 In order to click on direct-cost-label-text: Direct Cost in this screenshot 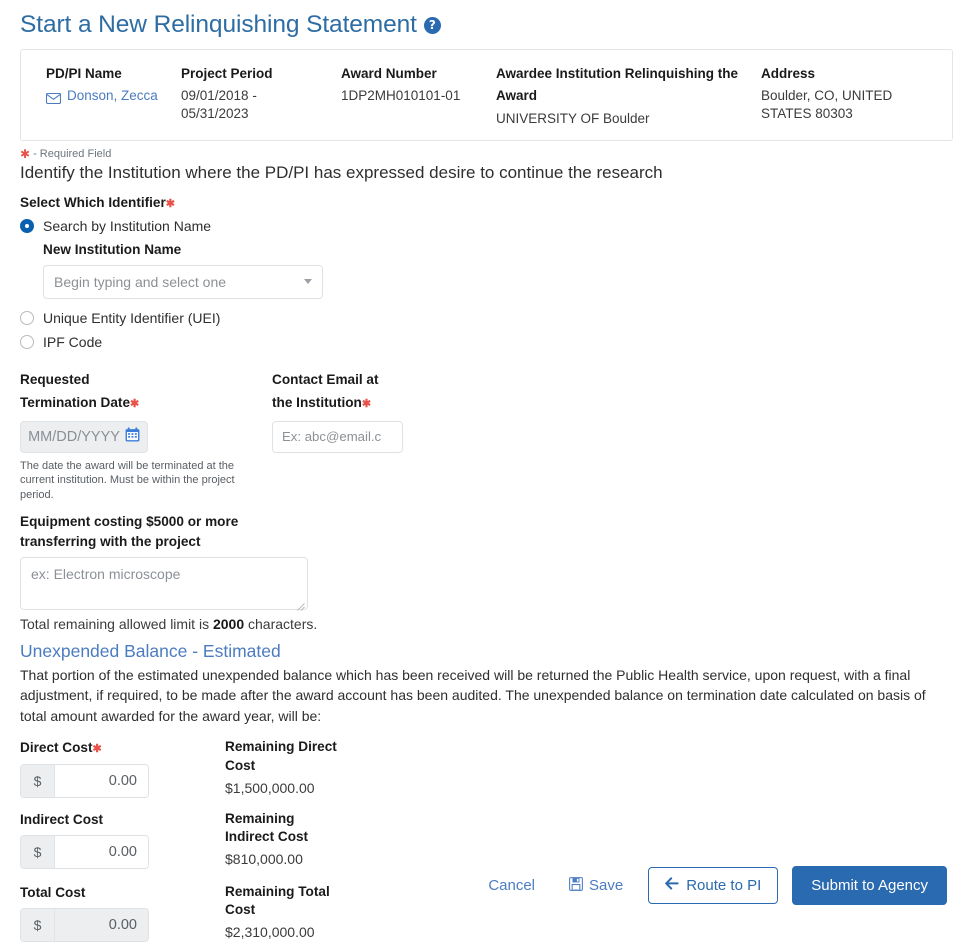, I will do `click(56, 748)`.